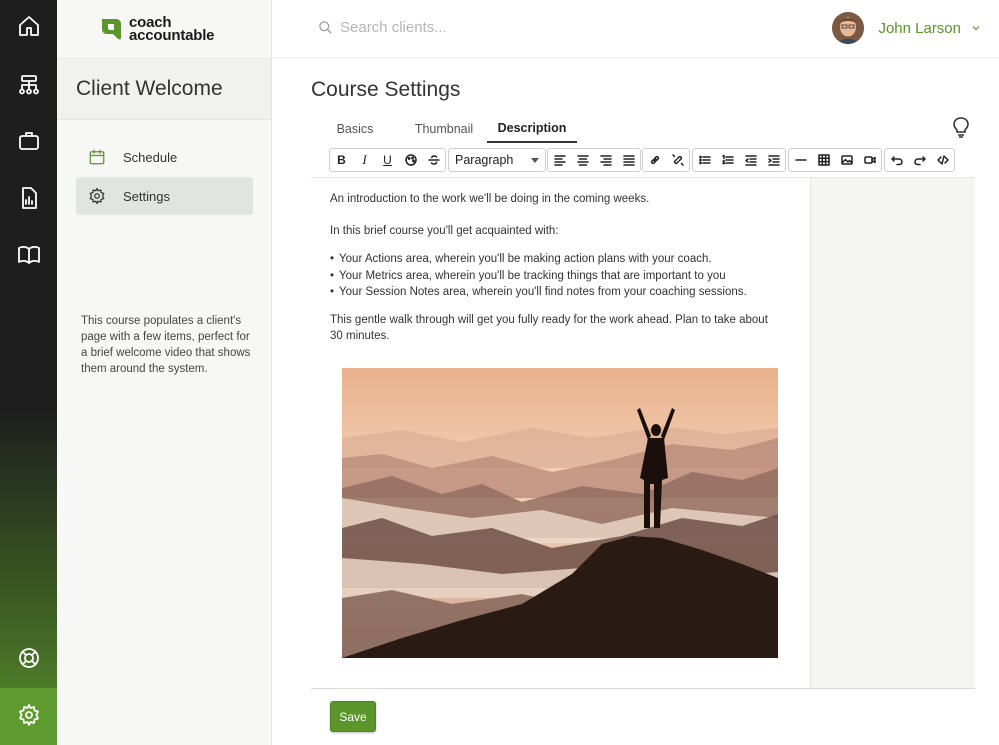  Describe the element at coordinates (149, 88) in the screenshot. I see `sidebar-title: Client Welcome` at that location.